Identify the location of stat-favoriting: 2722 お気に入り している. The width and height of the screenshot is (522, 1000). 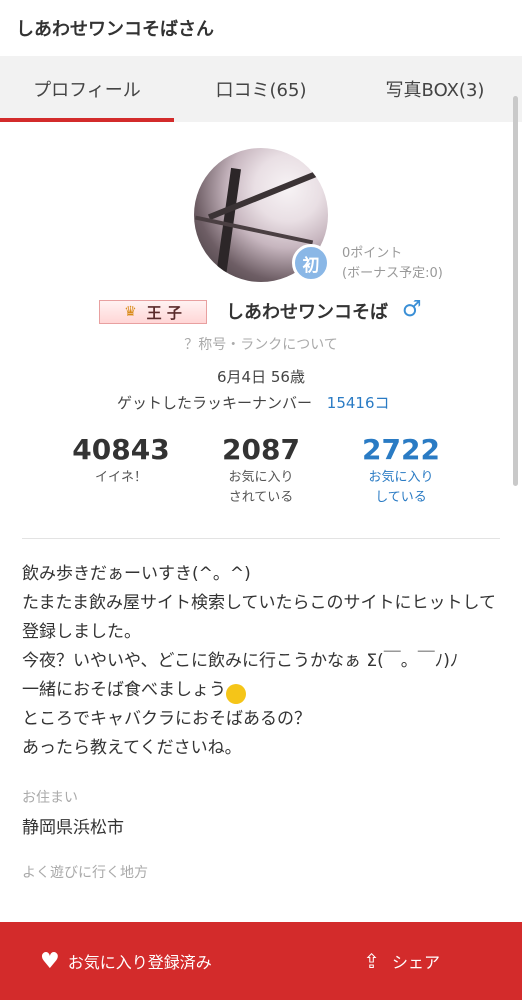
(401, 470).